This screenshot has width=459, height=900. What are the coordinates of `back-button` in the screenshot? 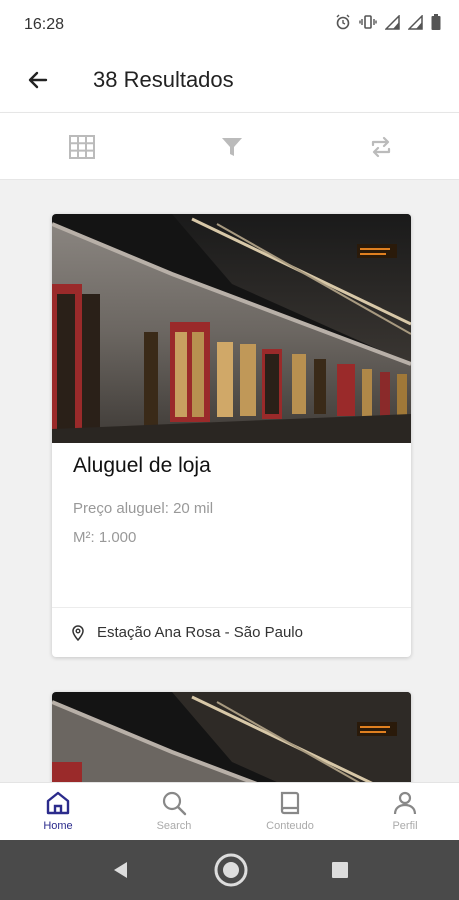 It's located at (38, 80).